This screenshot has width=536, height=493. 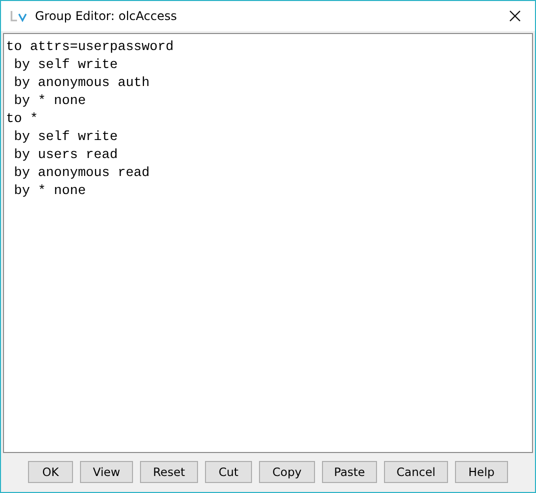 I want to click on dialog-button: Paste, so click(x=349, y=471).